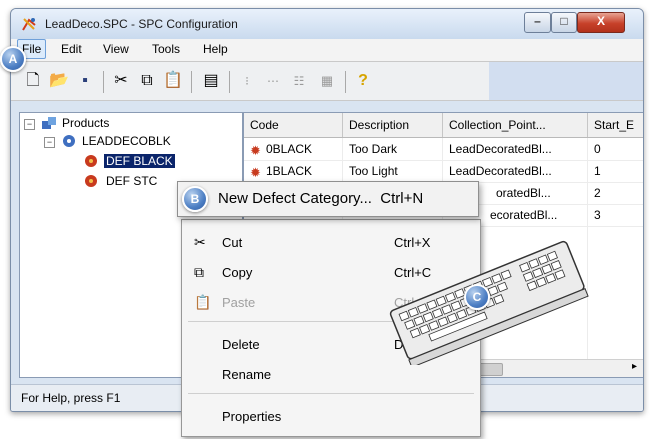  What do you see at coordinates (321, 198) in the screenshot?
I see `new-defect-category-label: New Defect Category... Ctrl+N` at bounding box center [321, 198].